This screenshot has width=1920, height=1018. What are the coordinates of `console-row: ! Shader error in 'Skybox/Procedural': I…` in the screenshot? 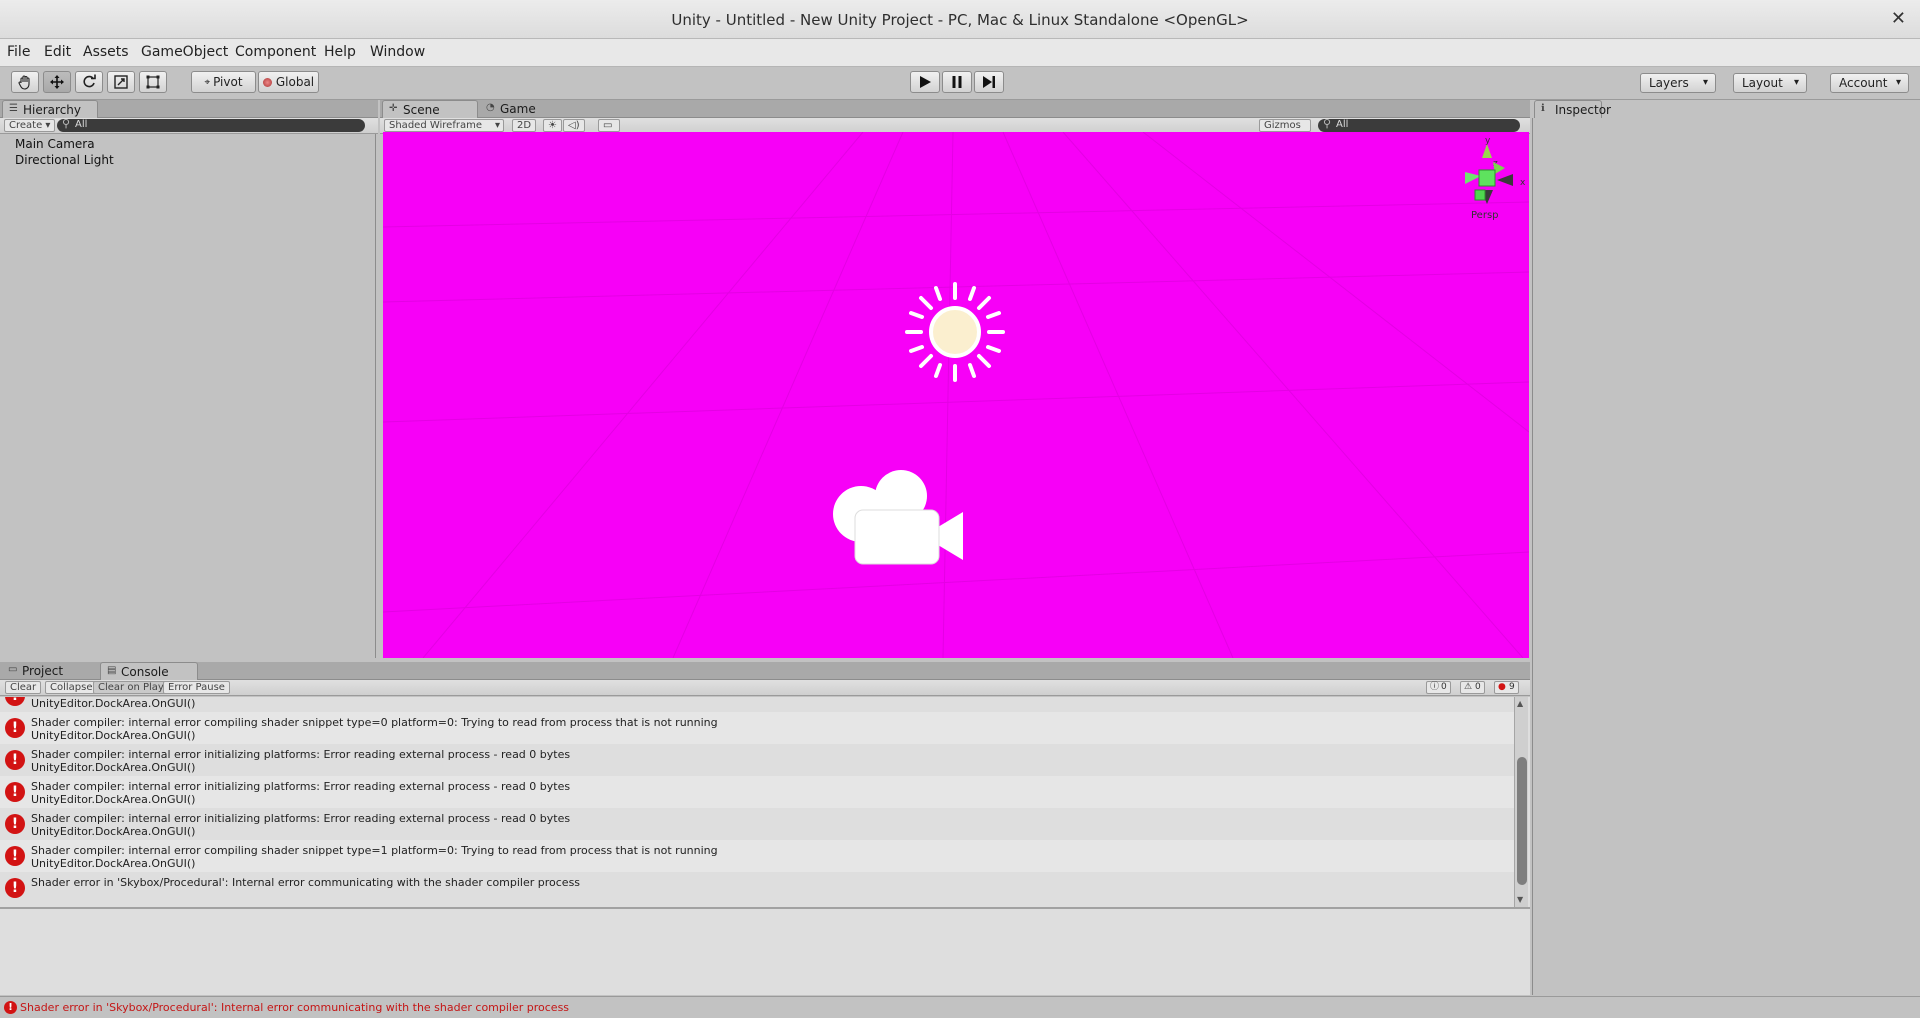 It's located at (757, 888).